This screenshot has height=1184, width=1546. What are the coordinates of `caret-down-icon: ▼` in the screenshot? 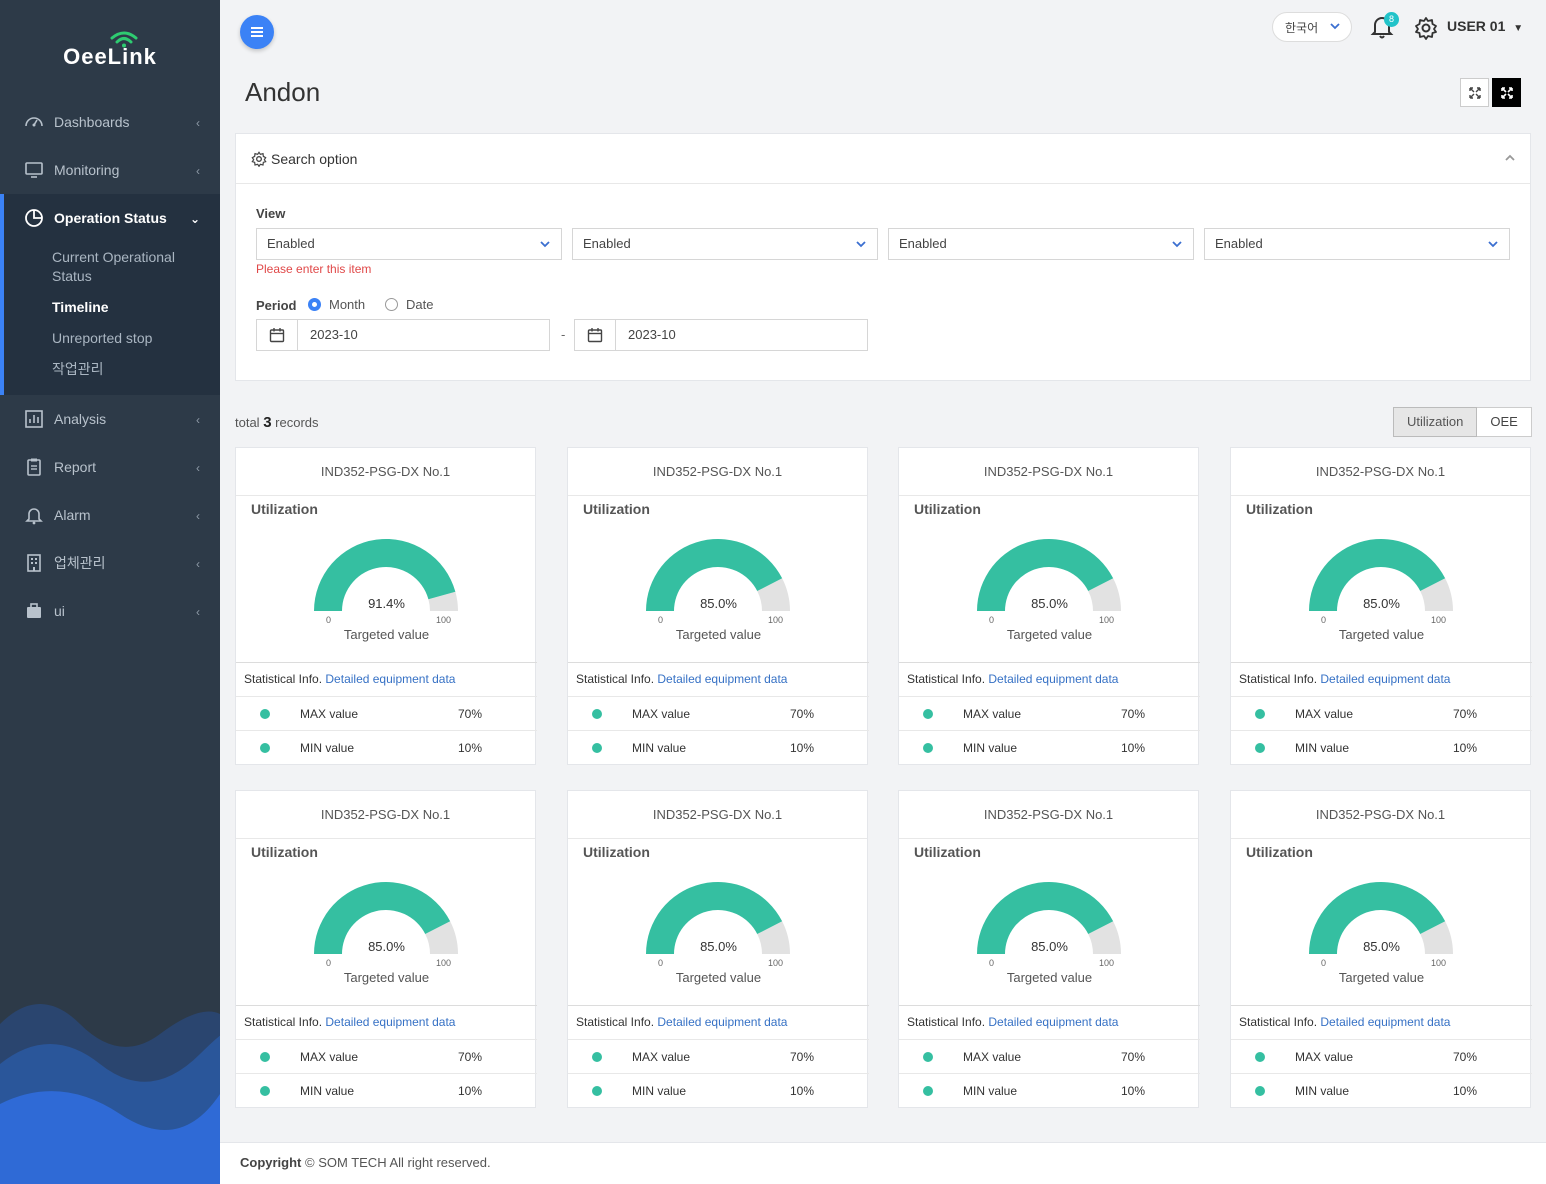 It's located at (1518, 28).